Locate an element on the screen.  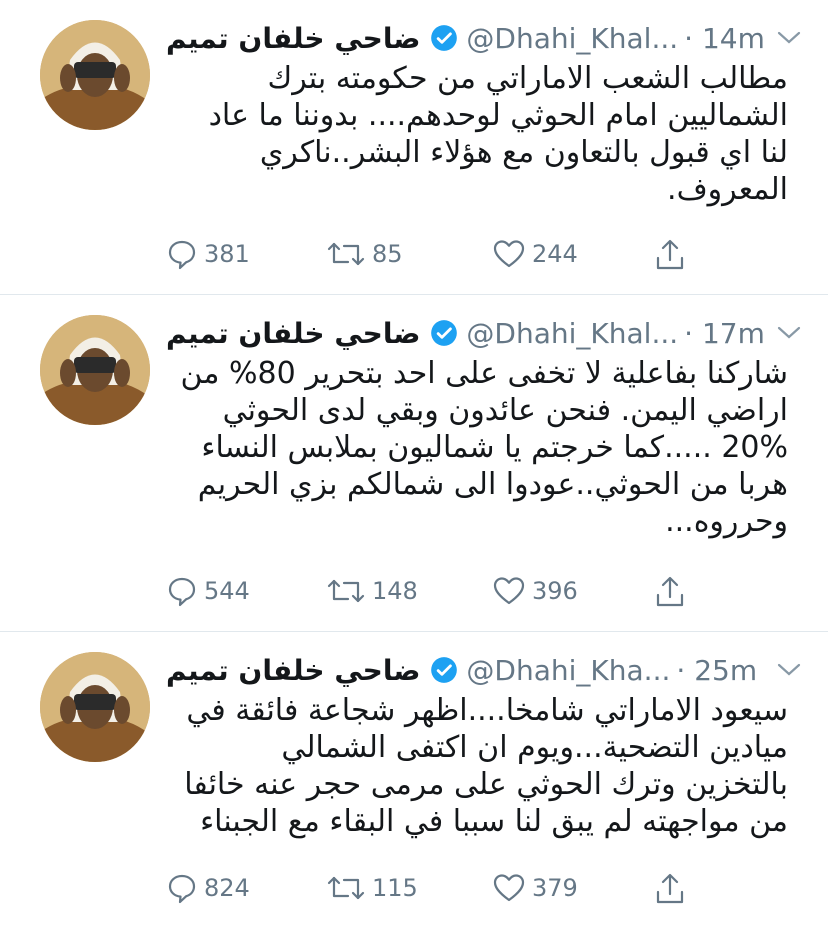
retweet-count: 85 is located at coordinates (387, 254).